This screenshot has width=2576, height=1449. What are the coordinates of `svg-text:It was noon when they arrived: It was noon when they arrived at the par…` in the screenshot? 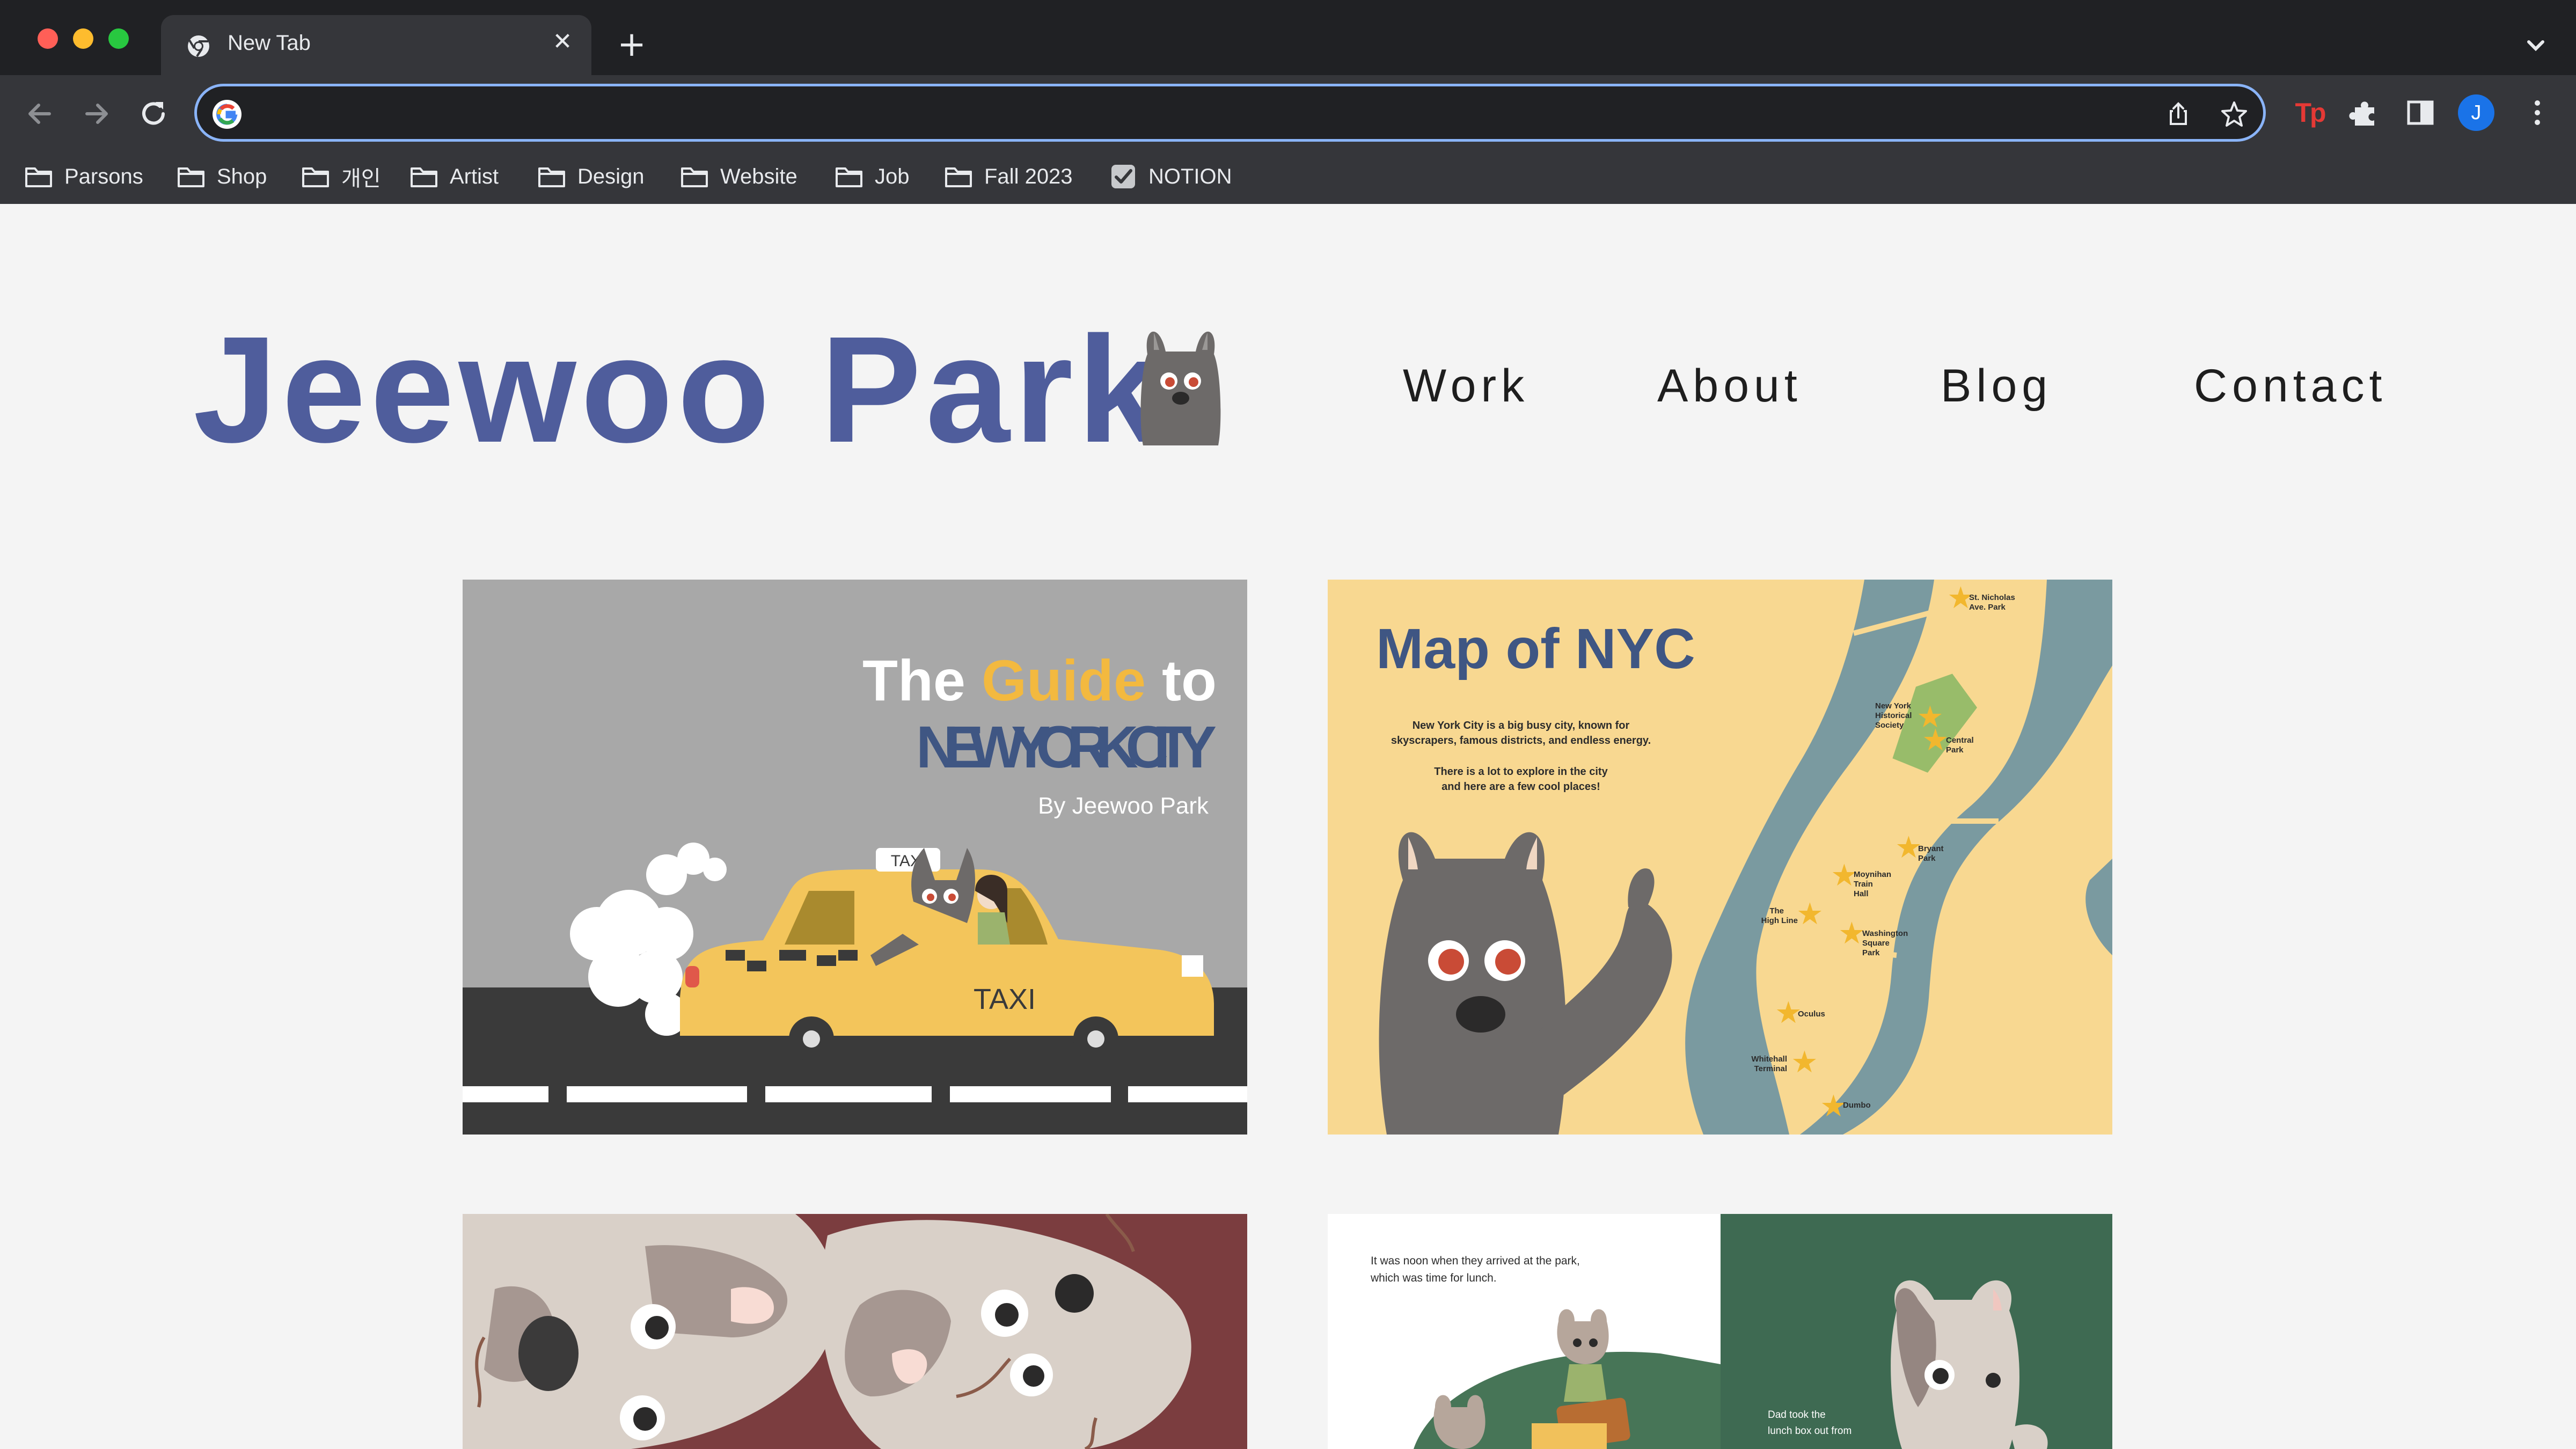 It's located at (1475, 1261).